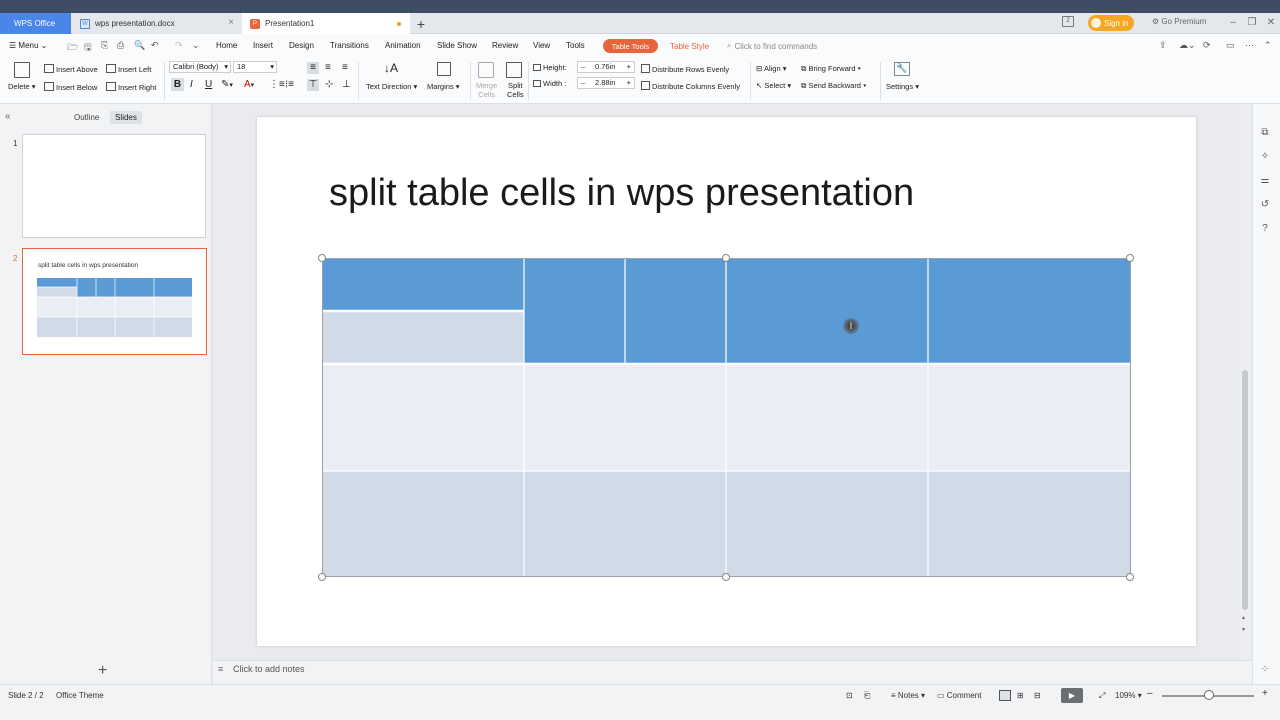  What do you see at coordinates (104, 45) in the screenshot?
I see `export-icon: ⎘` at bounding box center [104, 45].